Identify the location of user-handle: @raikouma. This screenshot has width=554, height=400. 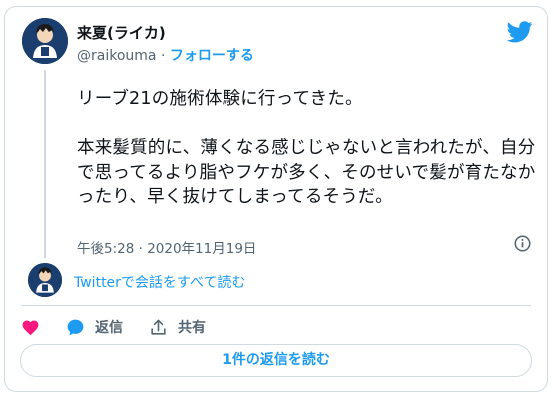
(117, 56).